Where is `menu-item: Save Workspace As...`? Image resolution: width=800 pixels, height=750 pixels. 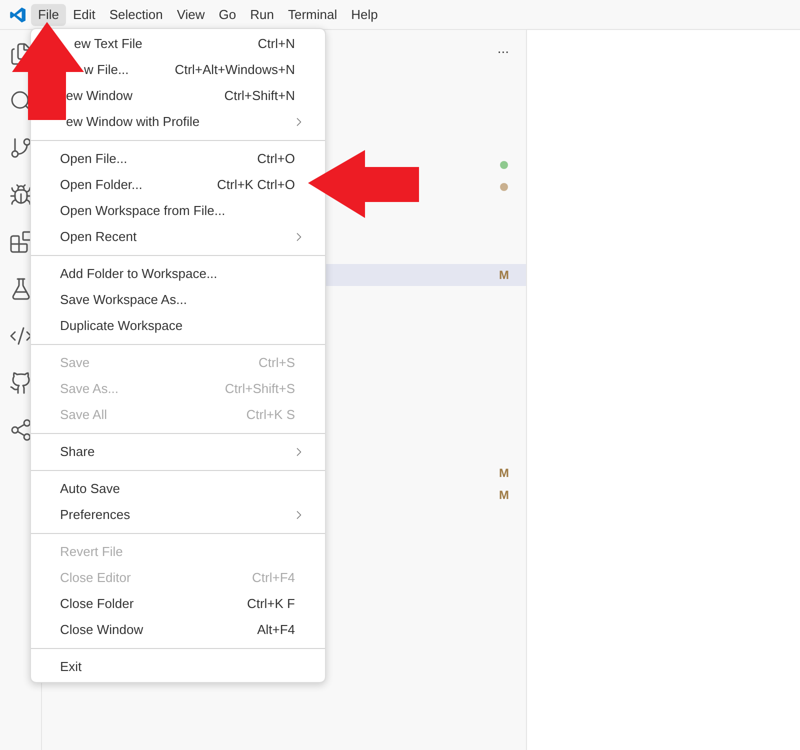
menu-item: Save Workspace As... is located at coordinates (183, 300).